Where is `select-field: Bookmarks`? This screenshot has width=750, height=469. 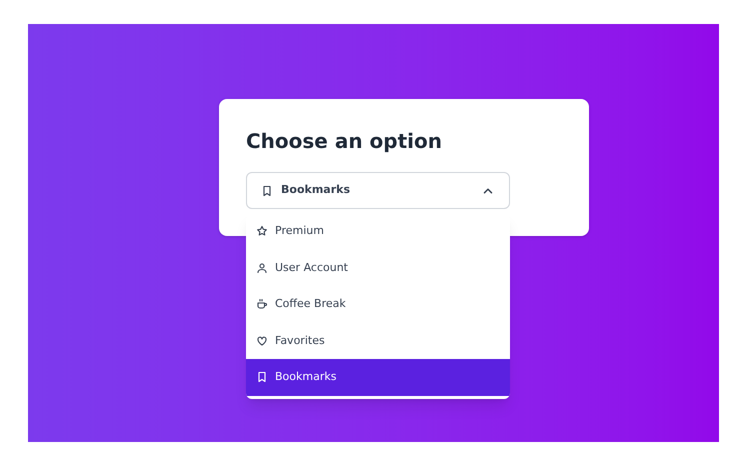
select-field: Bookmarks is located at coordinates (378, 190).